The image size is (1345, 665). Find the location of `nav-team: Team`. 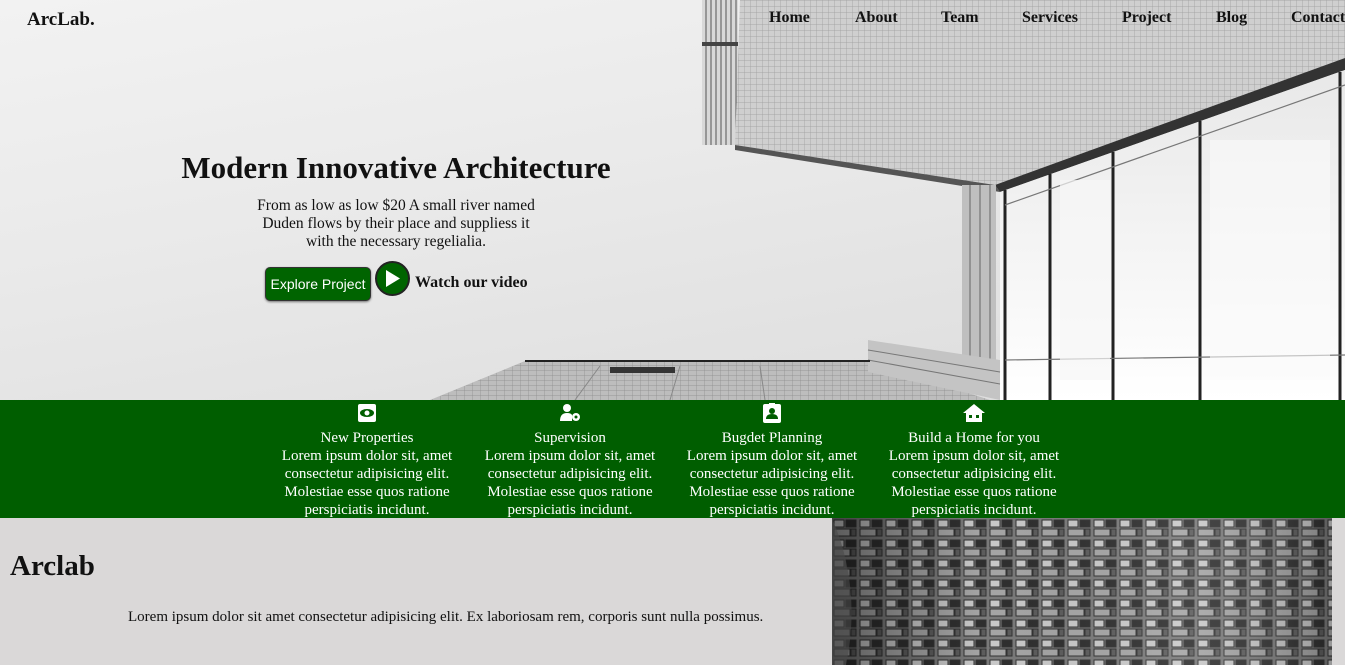

nav-team: Team is located at coordinates (960, 18).